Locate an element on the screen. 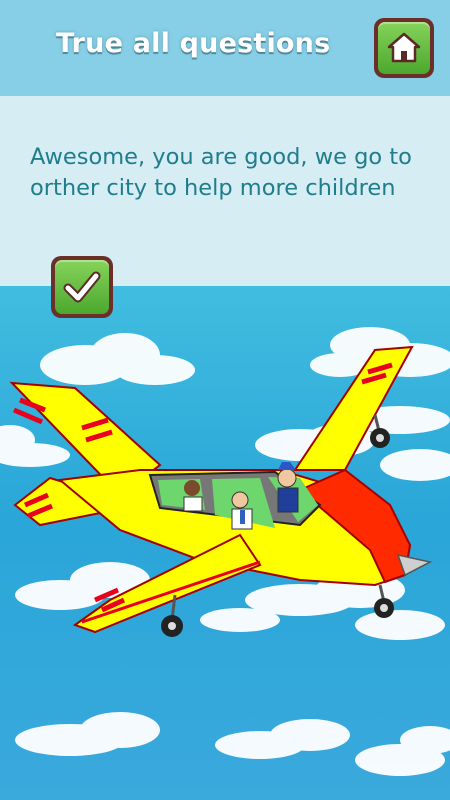 The image size is (450, 800). continue-button is located at coordinates (82, 287).